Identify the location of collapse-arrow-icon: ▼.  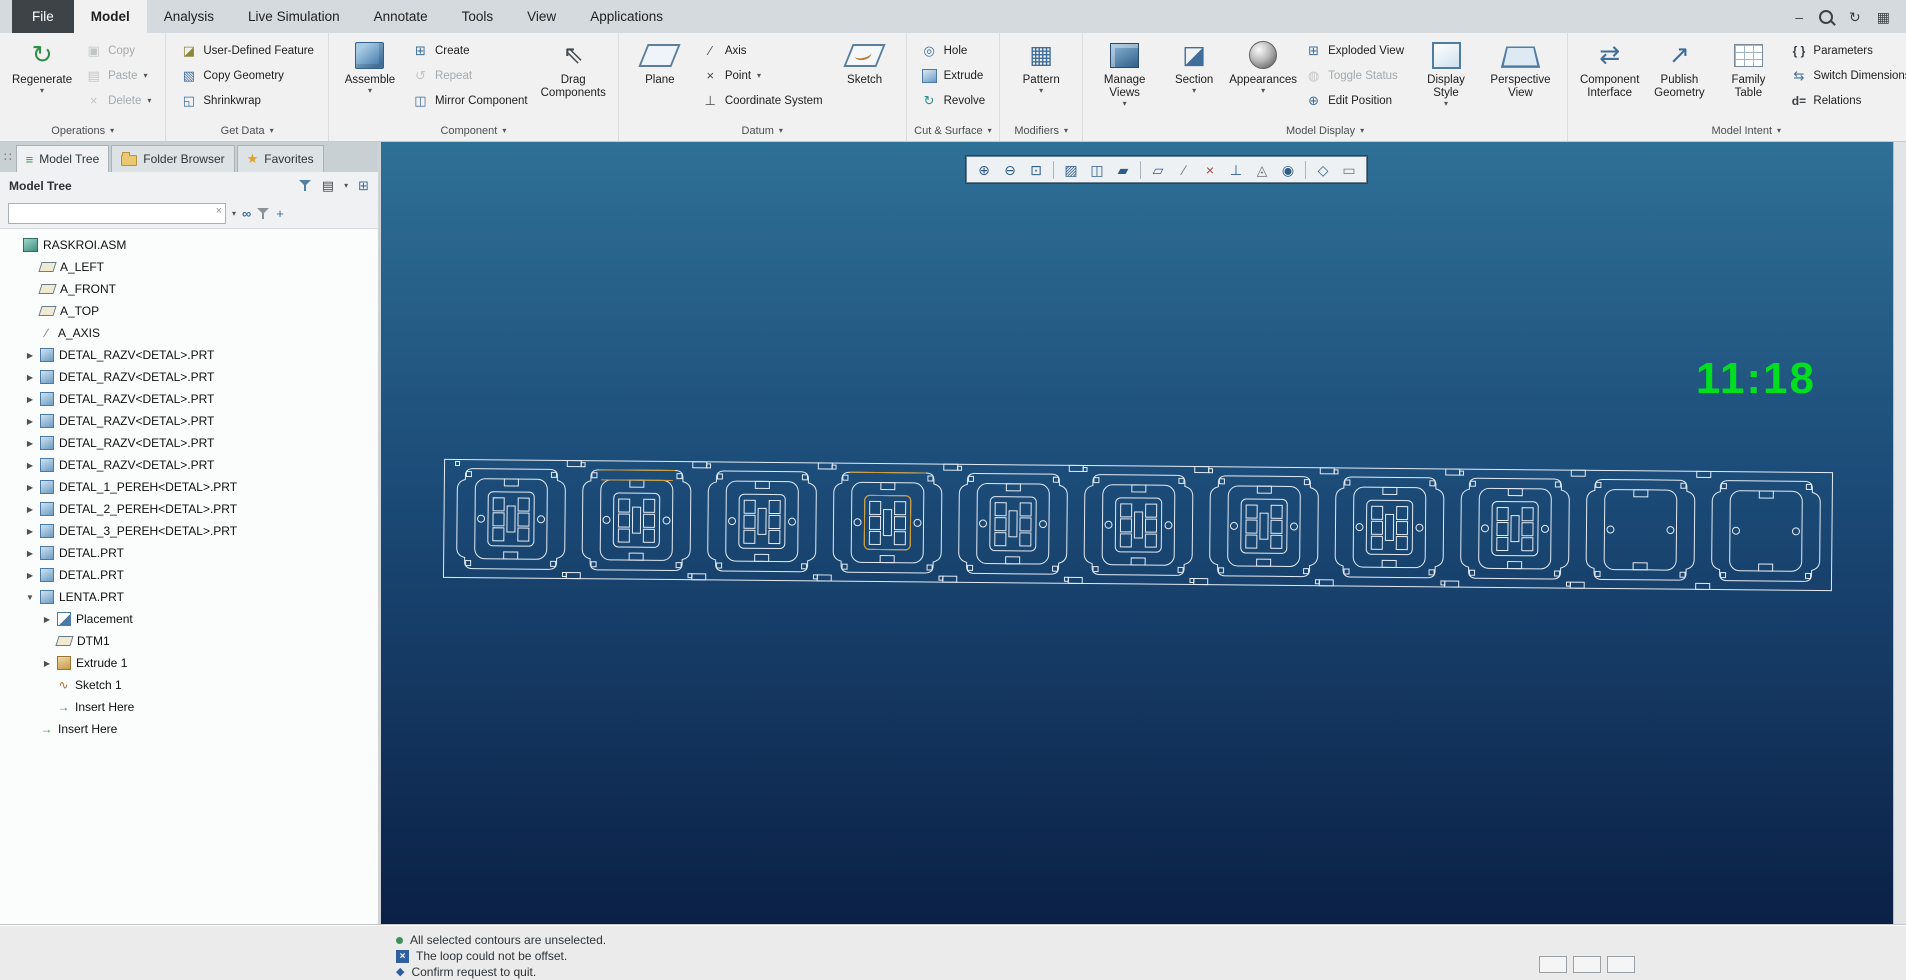
(30, 597).